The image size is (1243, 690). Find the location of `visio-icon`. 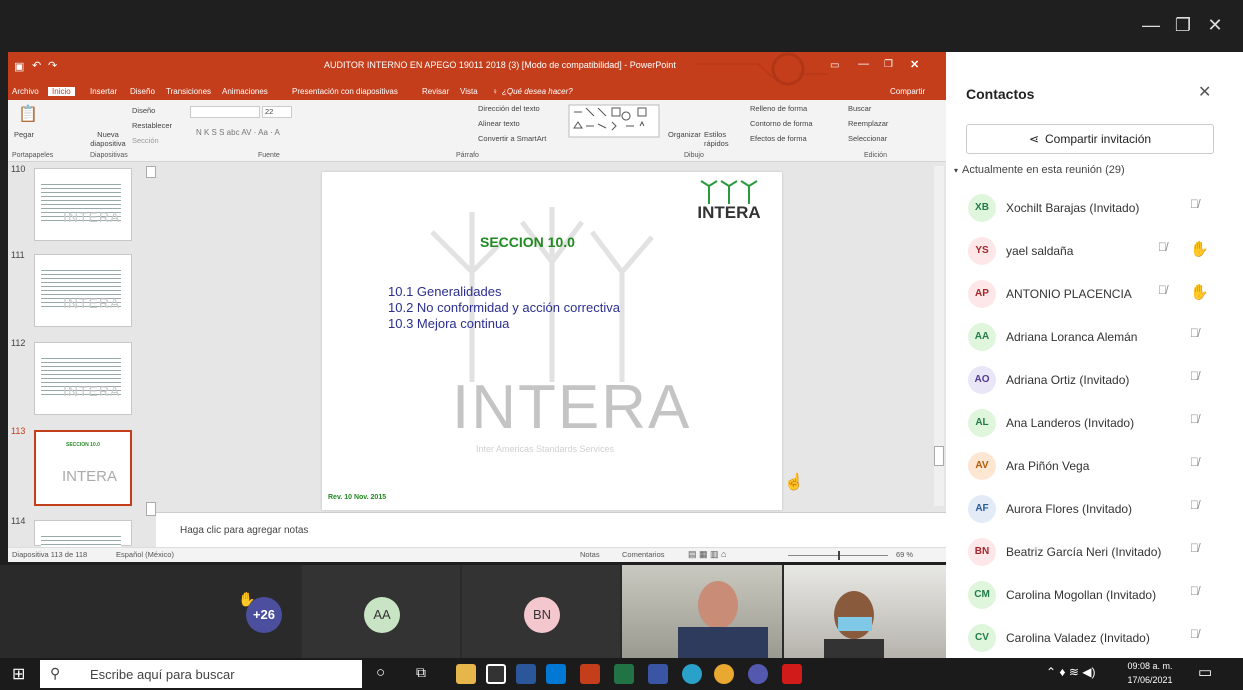

visio-icon is located at coordinates (658, 674).